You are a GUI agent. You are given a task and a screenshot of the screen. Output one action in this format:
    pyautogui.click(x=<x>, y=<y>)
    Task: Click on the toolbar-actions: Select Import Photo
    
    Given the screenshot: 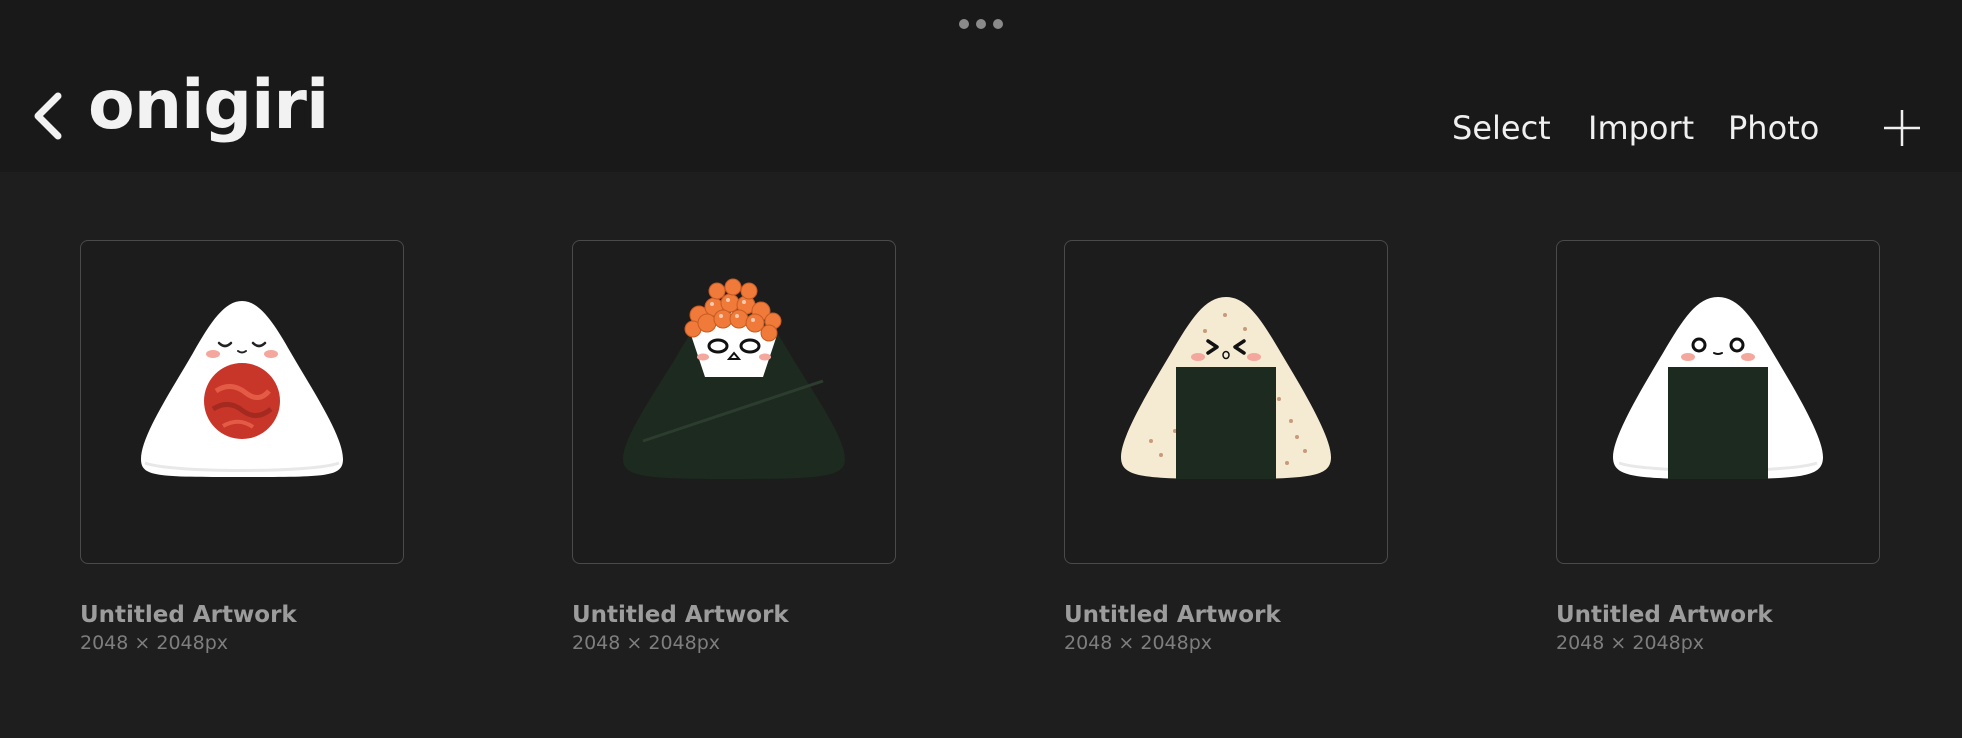 What is the action you would take?
    pyautogui.click(x=981, y=128)
    